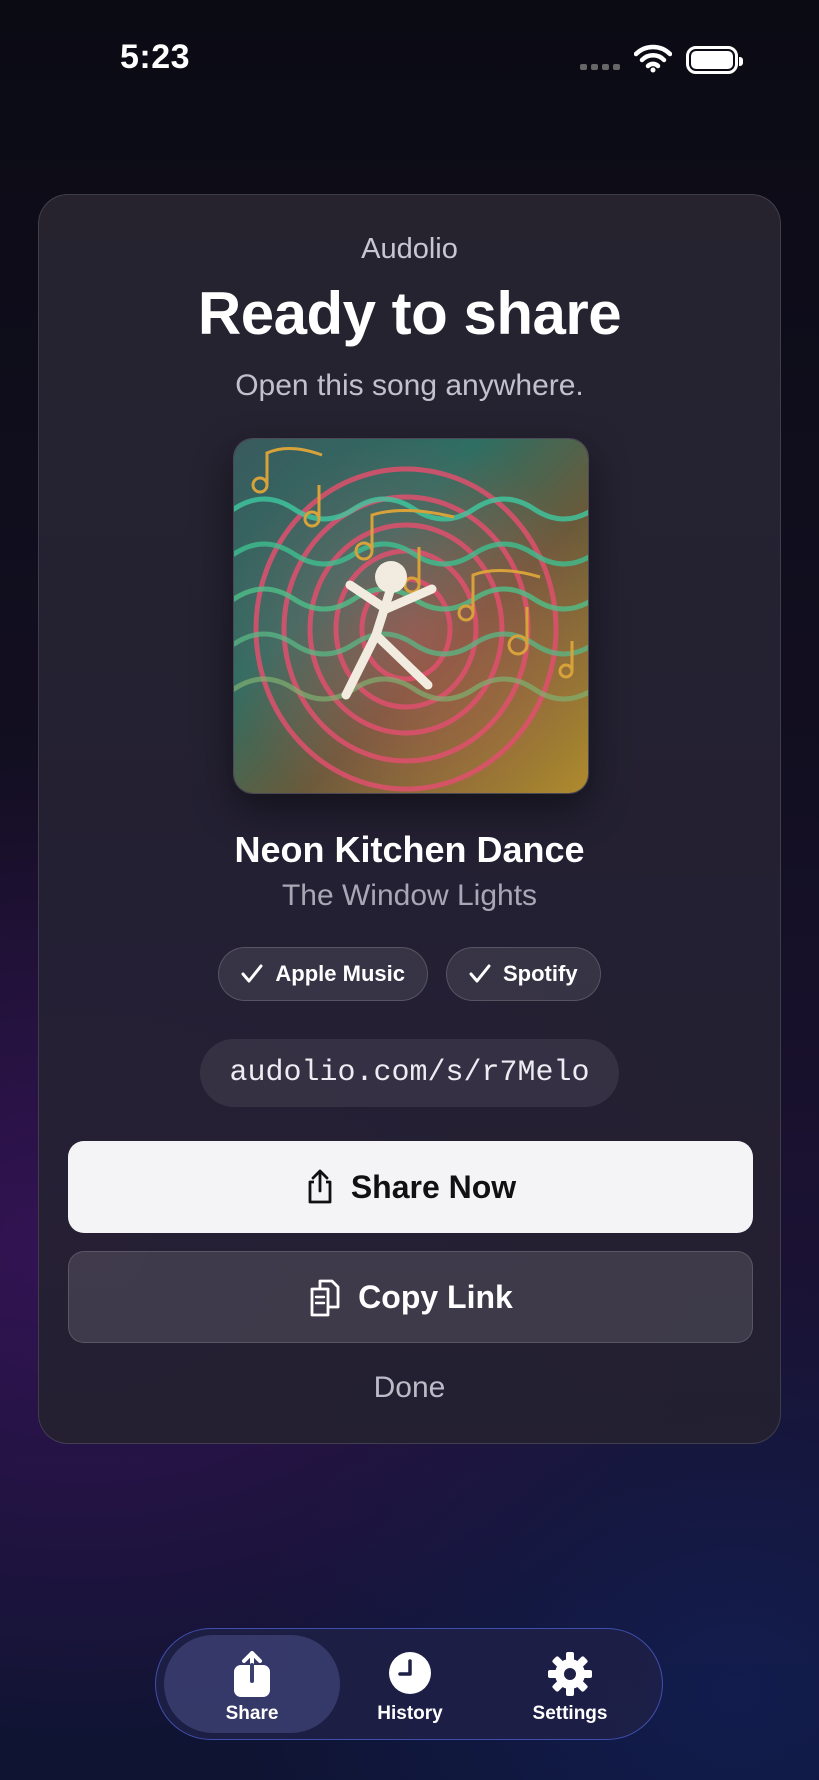  I want to click on share-link: audolio.com/s/r7Melo, so click(409, 1073).